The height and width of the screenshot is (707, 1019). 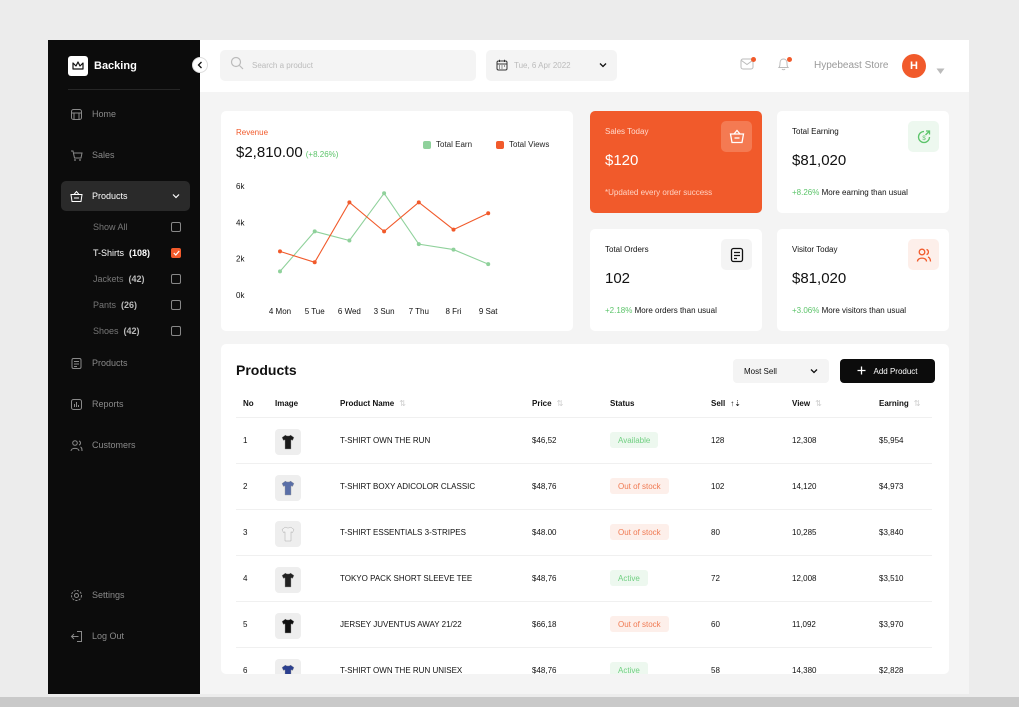 What do you see at coordinates (899, 403) in the screenshot?
I see `column-header-earning: Earning ⇅` at bounding box center [899, 403].